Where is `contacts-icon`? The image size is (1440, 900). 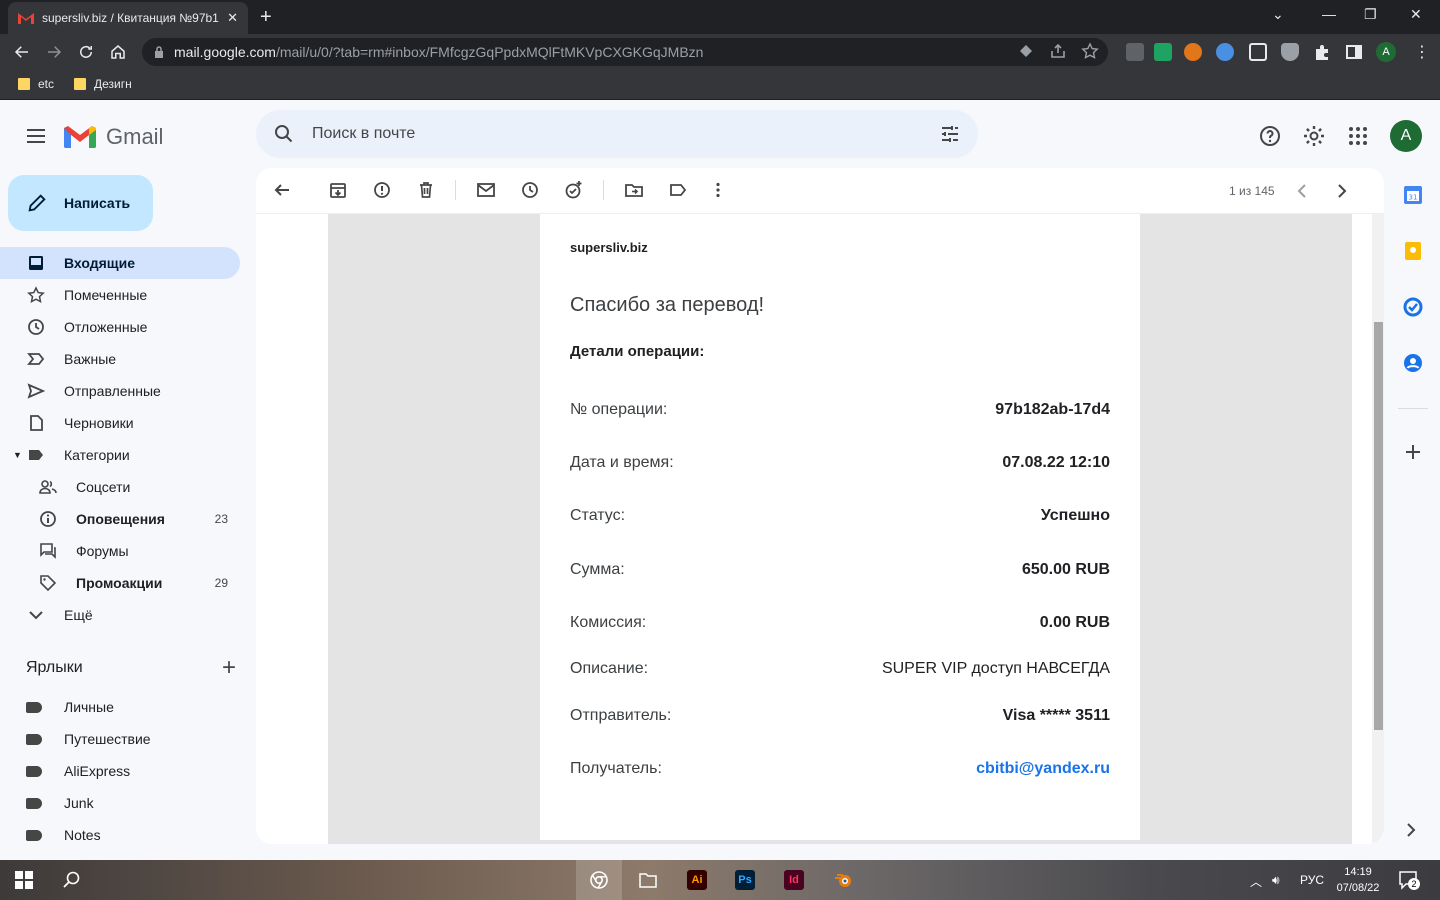
contacts-icon is located at coordinates (1413, 363).